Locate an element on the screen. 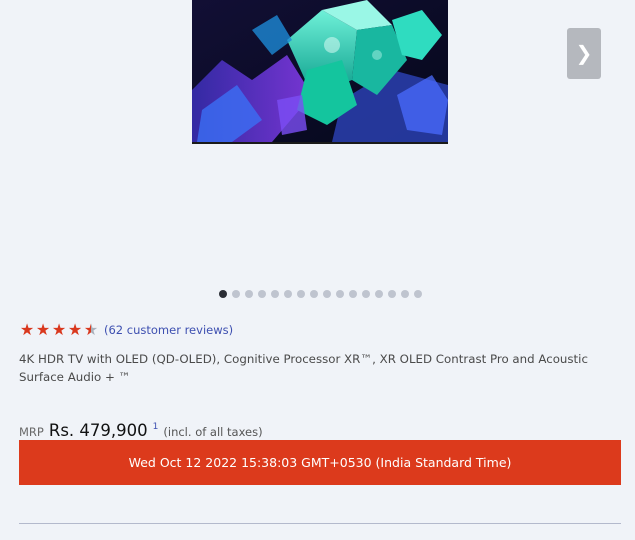 This screenshot has height=540, width=635. carousel-next-button: ❯ is located at coordinates (584, 53).